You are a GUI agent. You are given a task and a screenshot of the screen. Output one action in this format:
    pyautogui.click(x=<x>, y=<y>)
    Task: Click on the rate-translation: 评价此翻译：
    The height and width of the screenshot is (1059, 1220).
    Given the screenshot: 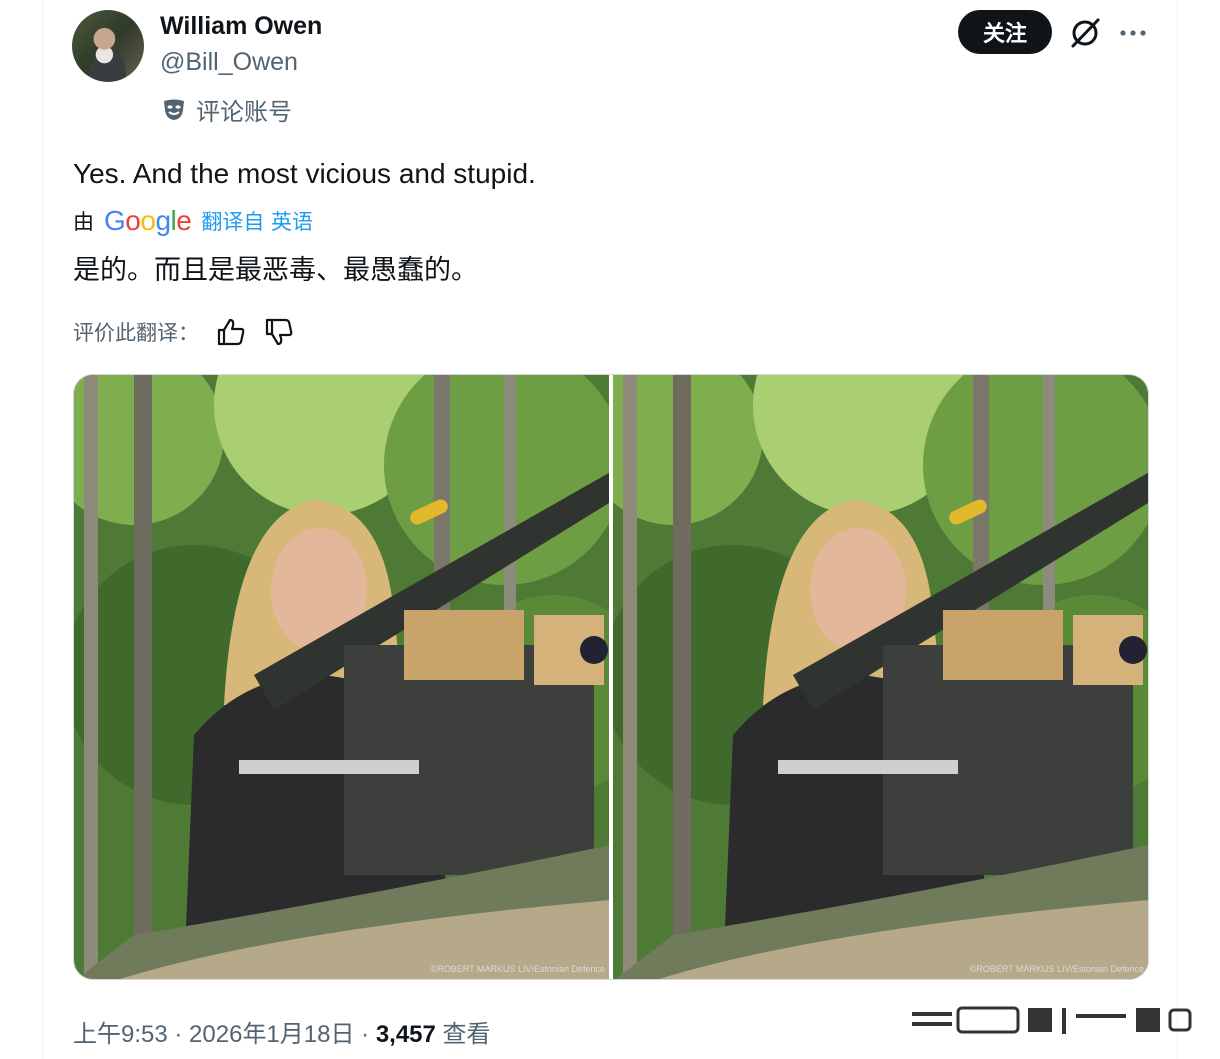 What is the action you would take?
    pyautogui.click(x=184, y=332)
    